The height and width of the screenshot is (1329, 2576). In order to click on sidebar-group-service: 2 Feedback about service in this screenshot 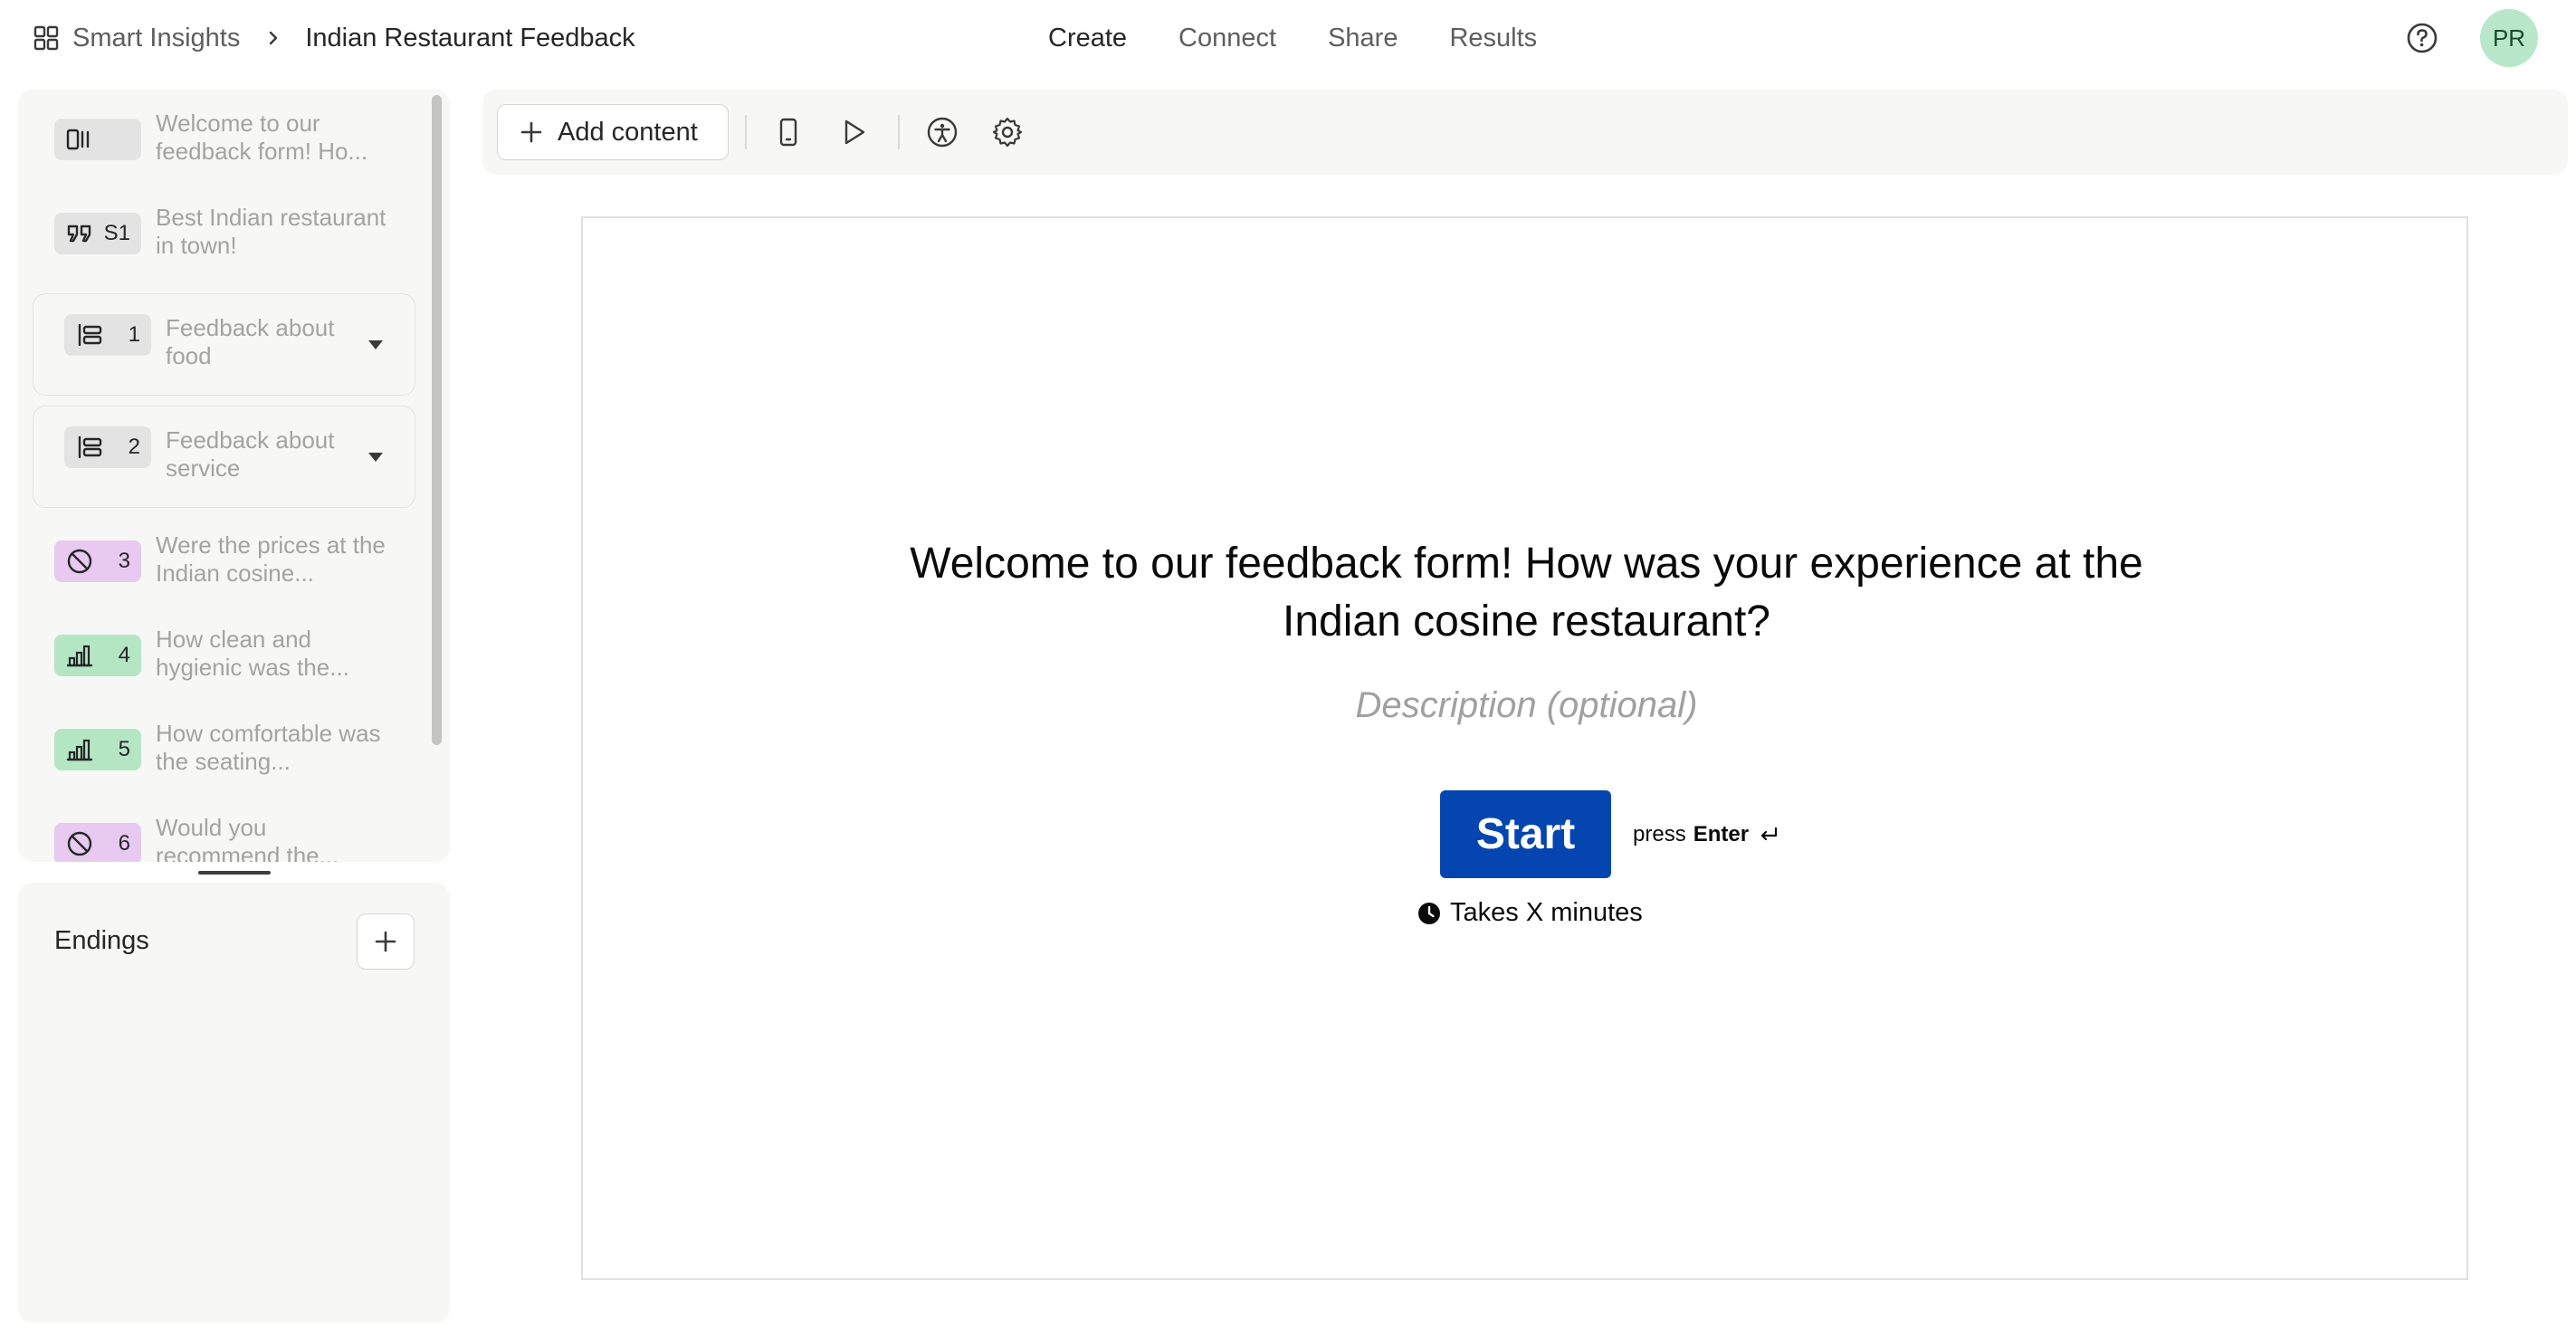, I will do `click(224, 457)`.